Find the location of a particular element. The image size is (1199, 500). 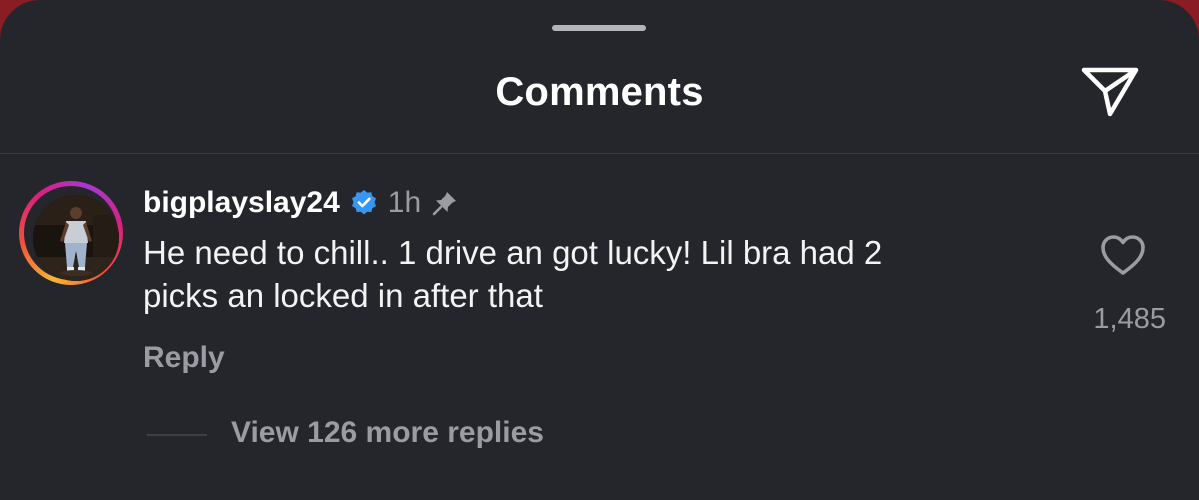

person-photo-icon is located at coordinates (76, 238).